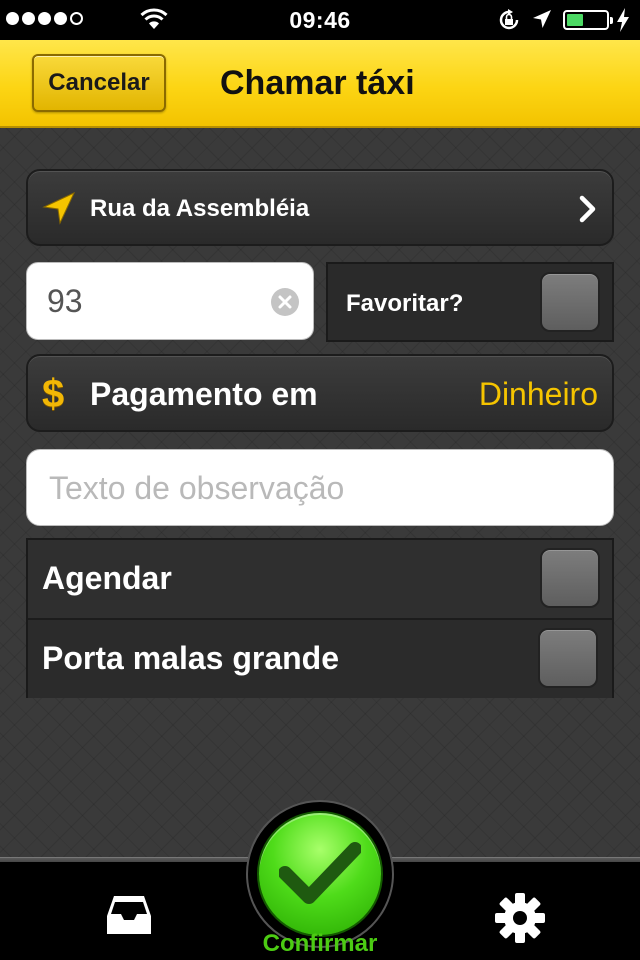 This screenshot has width=640, height=960. Describe the element at coordinates (320, 580) in the screenshot. I see `option-schedule-row: Agendar` at that location.